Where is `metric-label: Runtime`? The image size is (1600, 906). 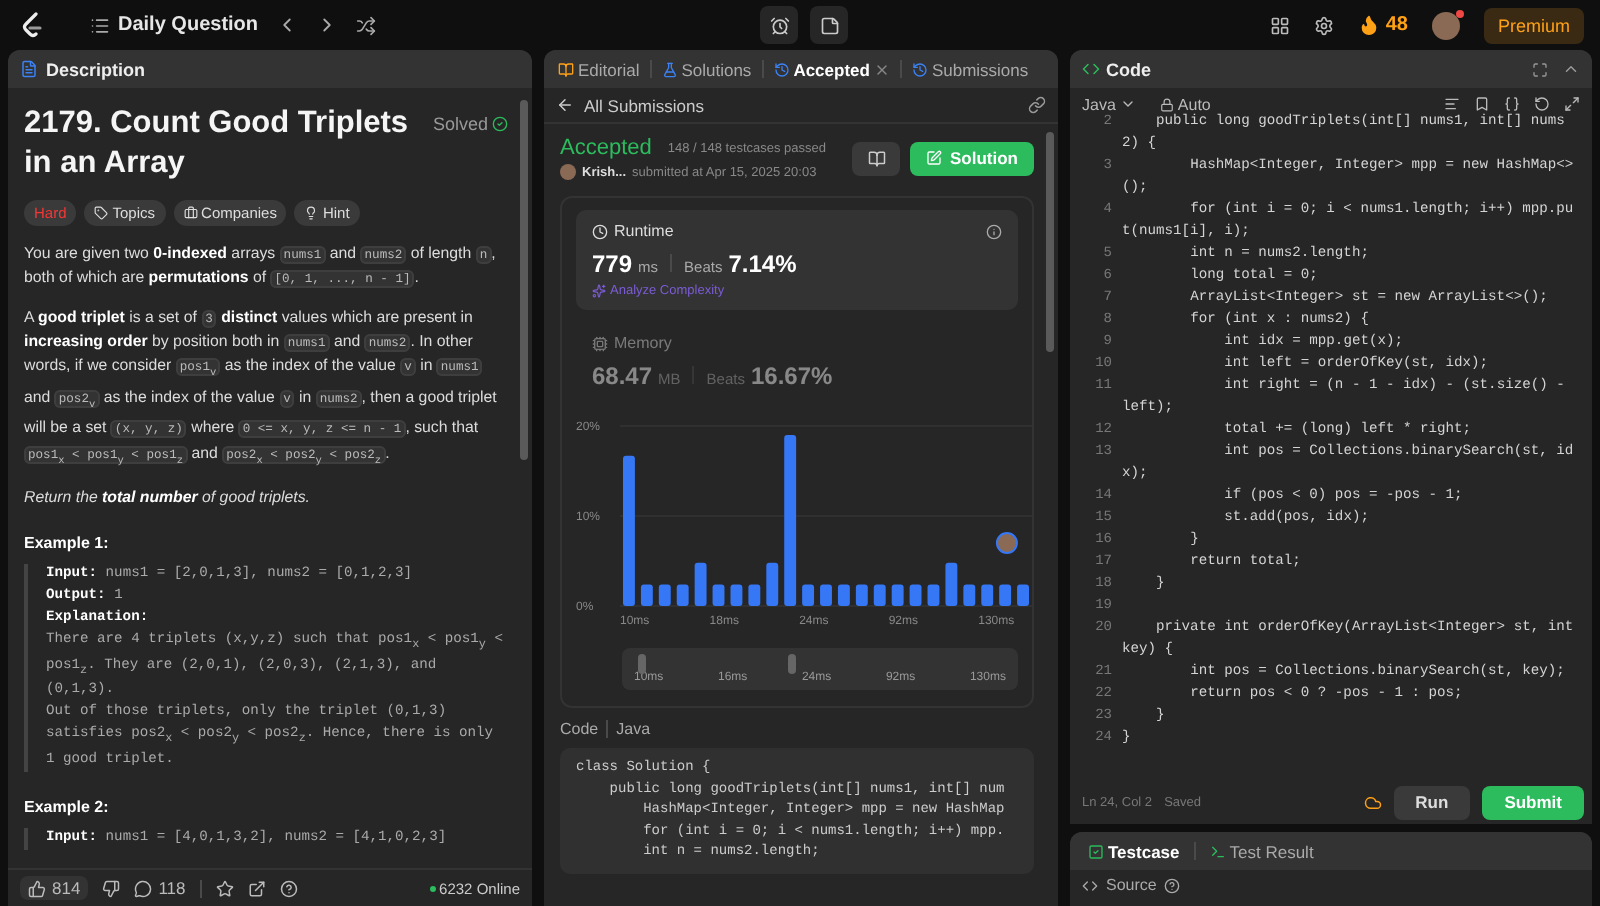
metric-label: Runtime is located at coordinates (644, 231).